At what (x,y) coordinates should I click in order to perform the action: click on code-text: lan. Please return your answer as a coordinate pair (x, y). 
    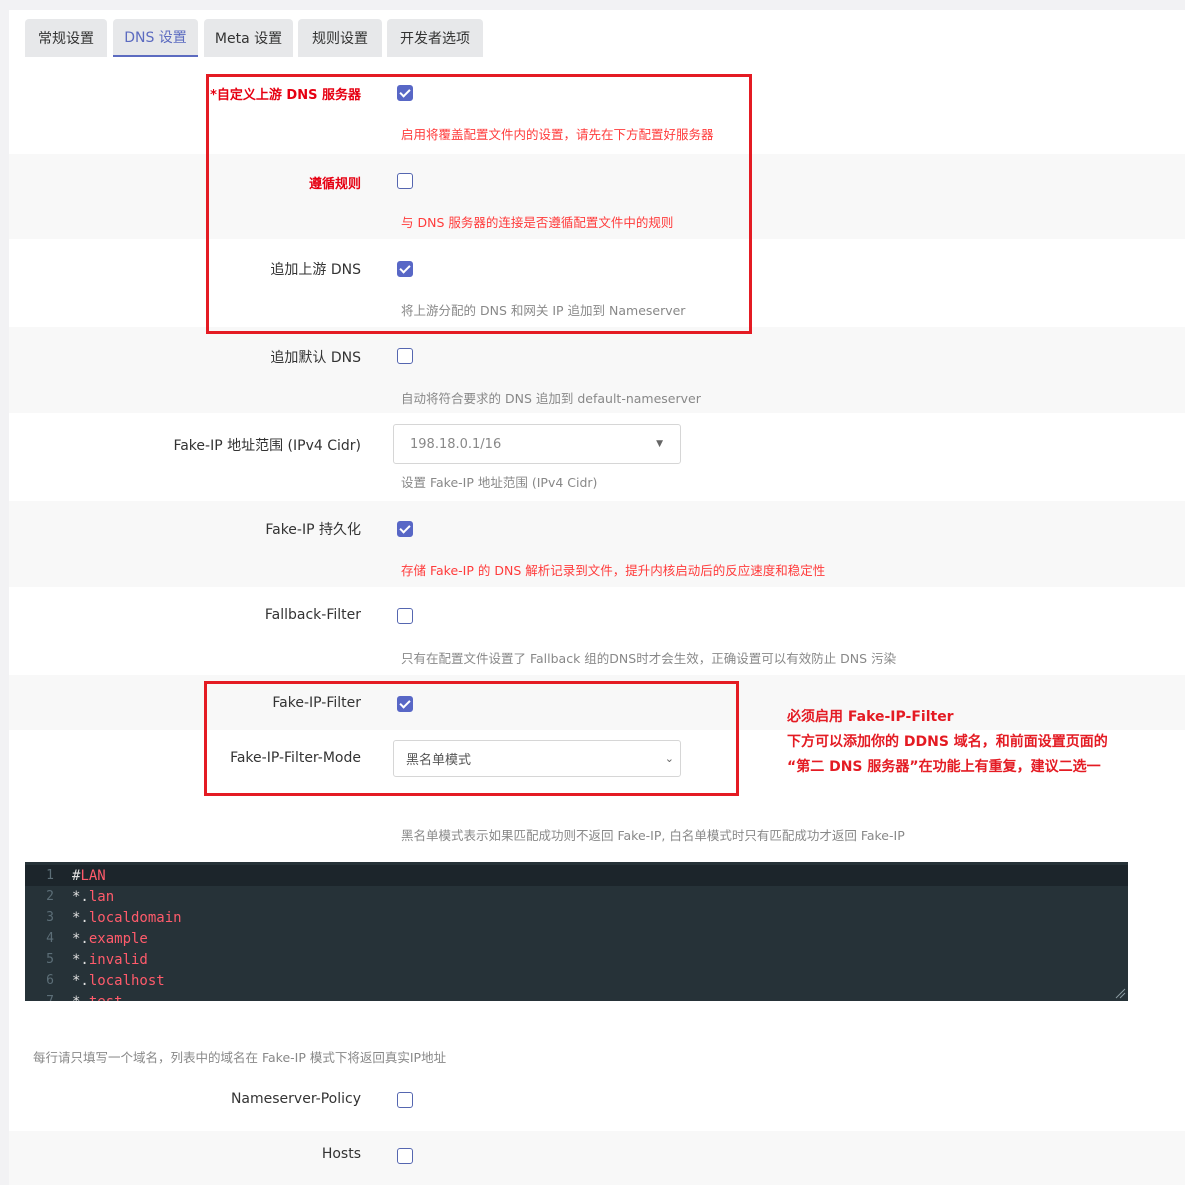
    Looking at the image, I should click on (101, 896).